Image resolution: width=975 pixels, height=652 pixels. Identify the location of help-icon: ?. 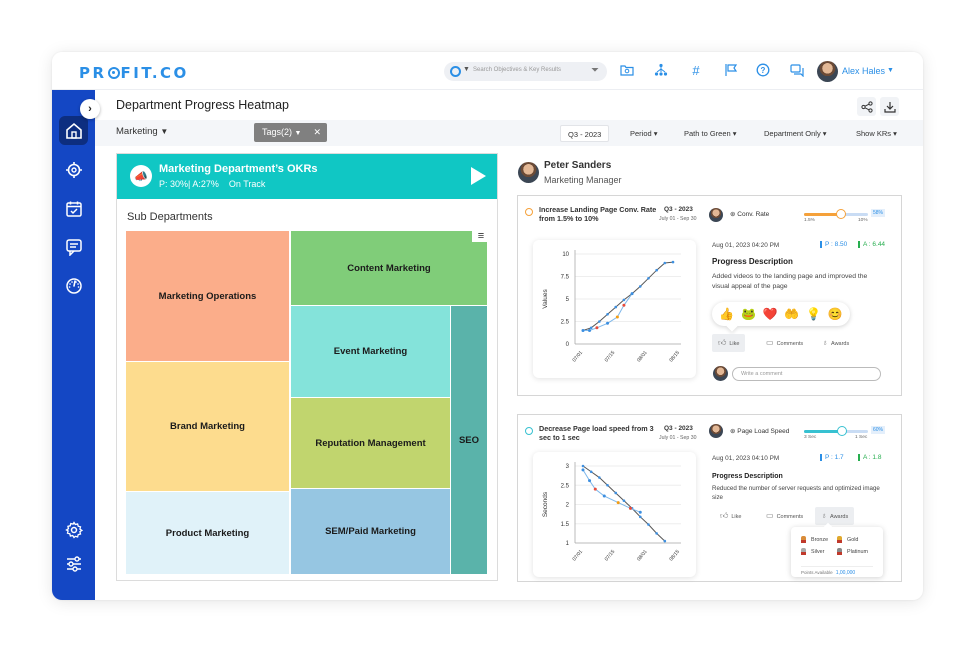
(763, 71).